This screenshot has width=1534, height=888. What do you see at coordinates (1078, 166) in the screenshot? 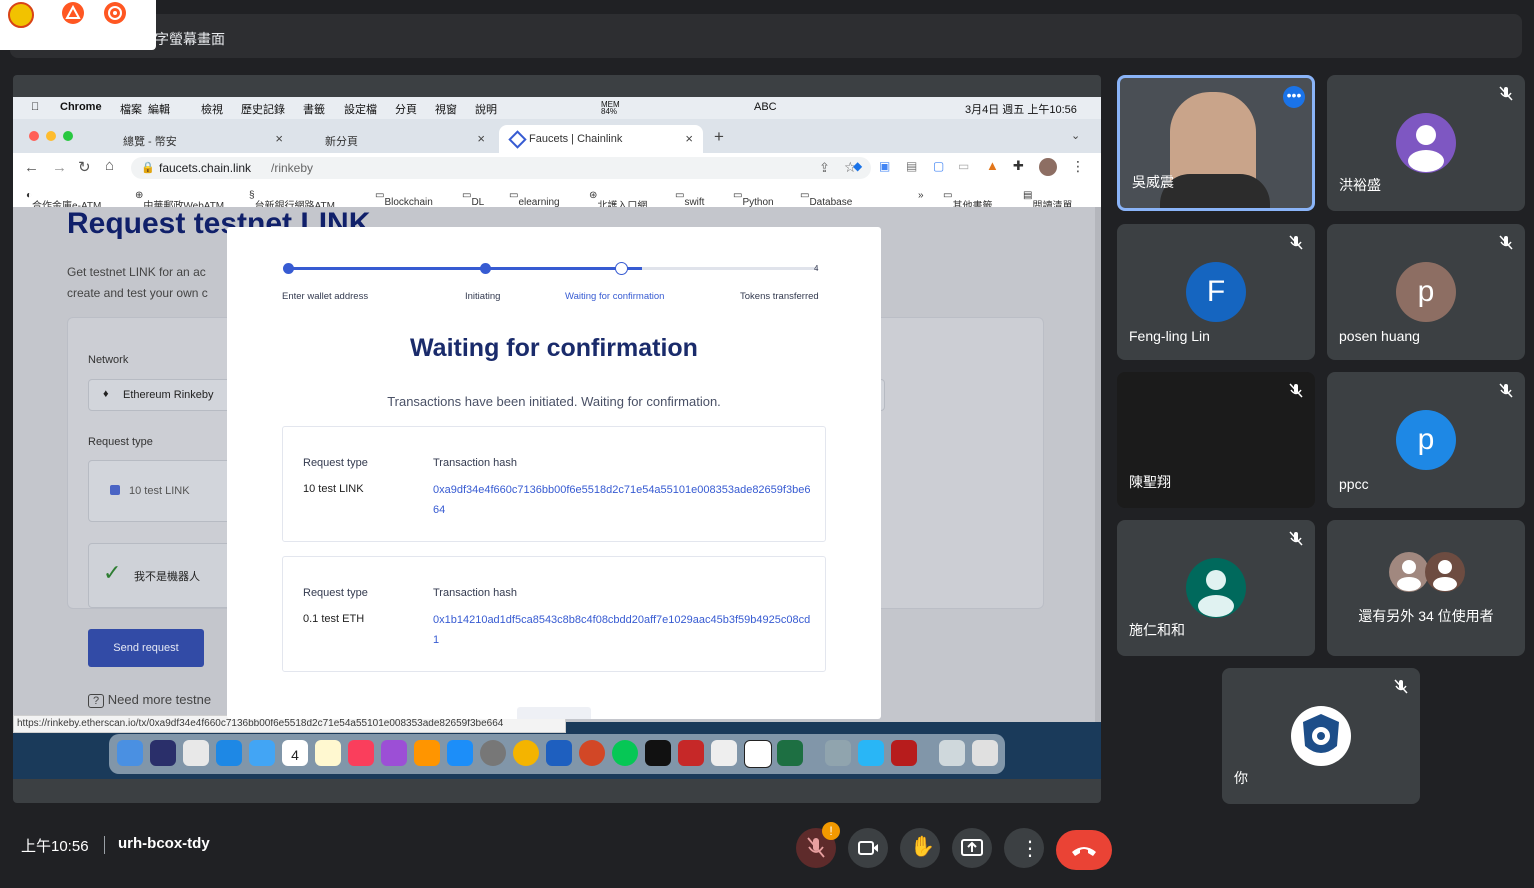
I see `more-menu-icon: ⋮` at bounding box center [1078, 166].